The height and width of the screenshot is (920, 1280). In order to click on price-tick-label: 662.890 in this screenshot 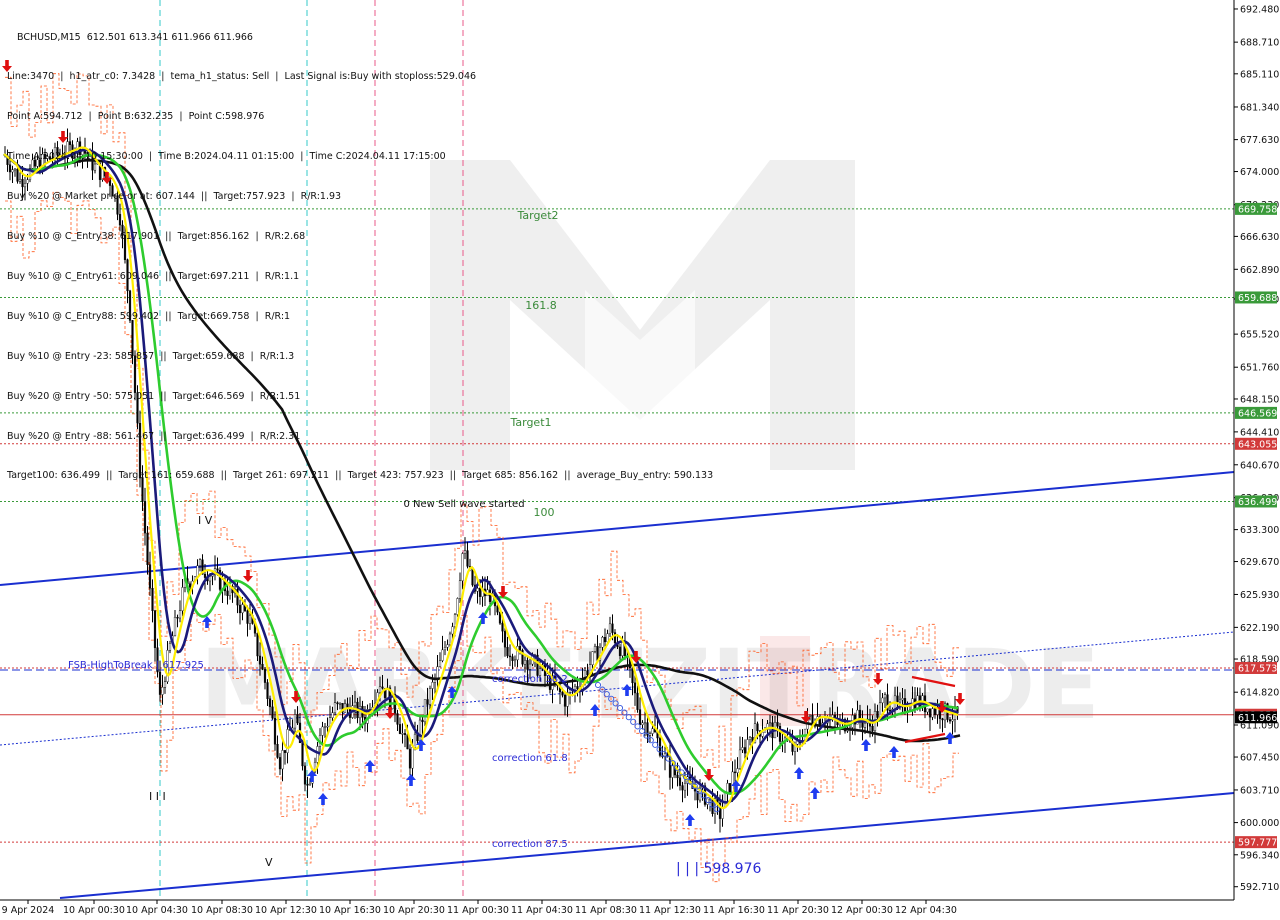, I will do `click(1259, 270)`.